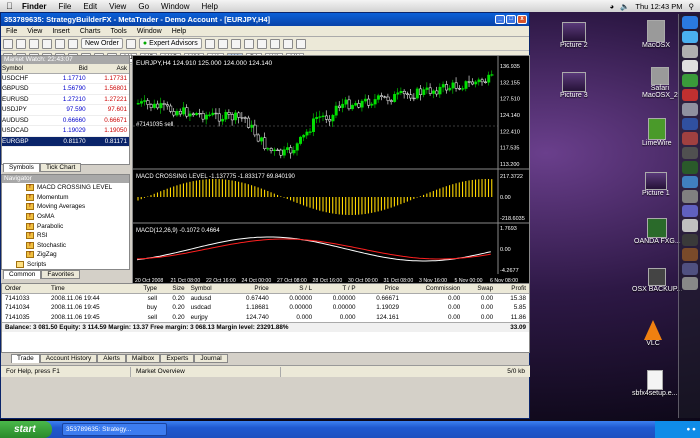 This screenshot has width=700, height=438. I want to click on bar-chart-icon, so click(209, 43).